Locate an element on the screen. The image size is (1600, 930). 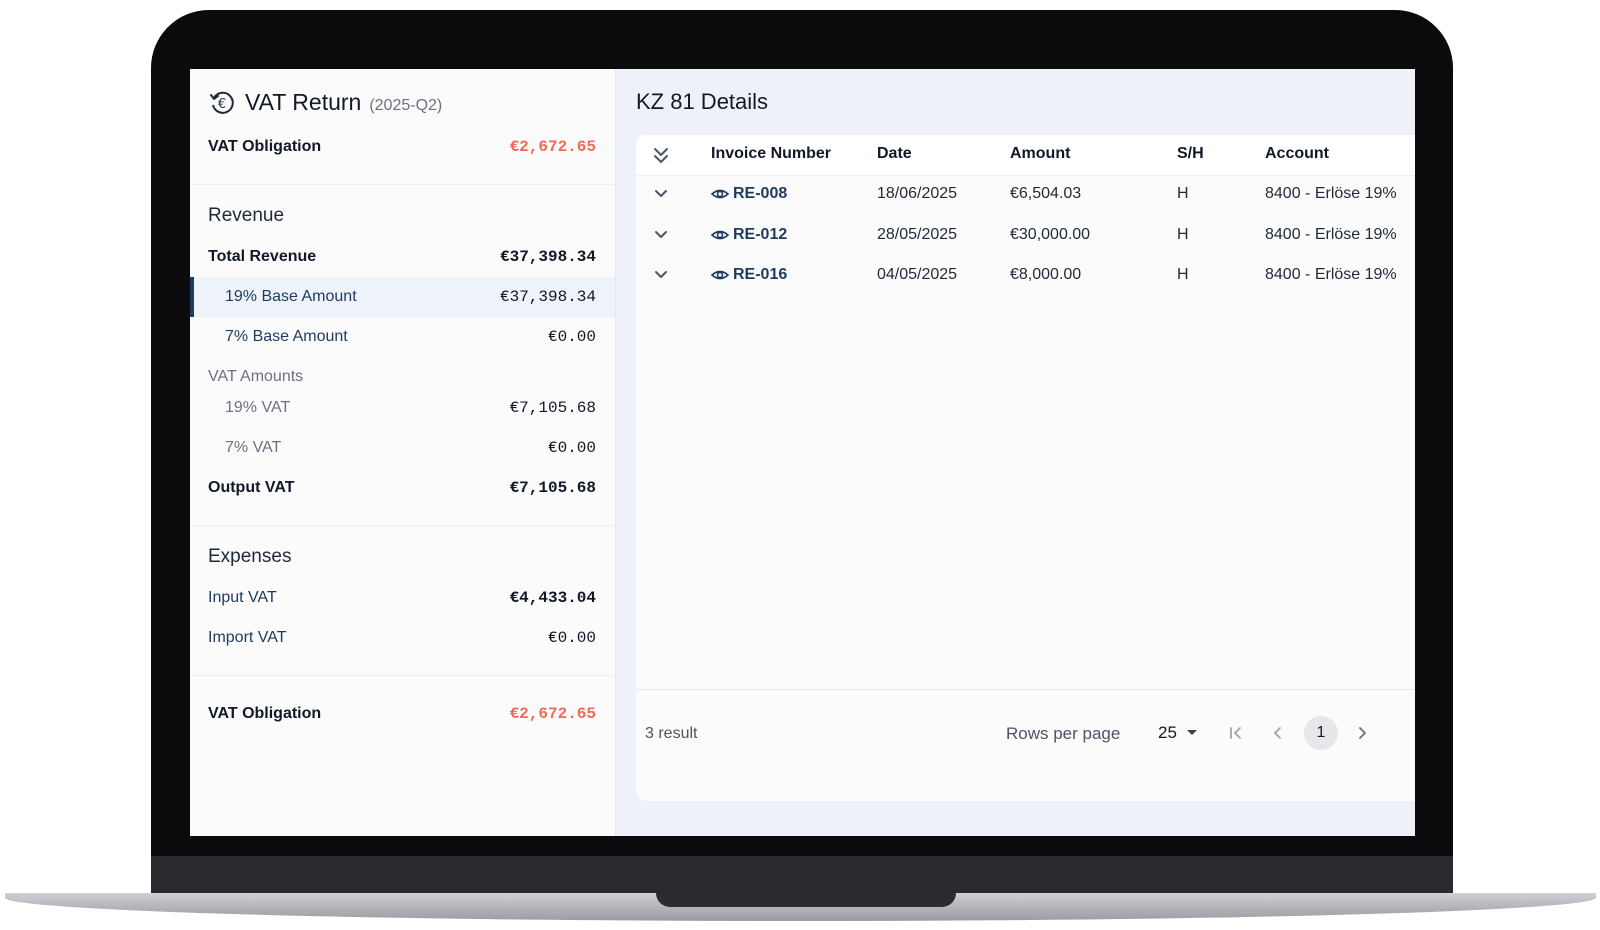
output-vat-label: Output VAT is located at coordinates (251, 487).